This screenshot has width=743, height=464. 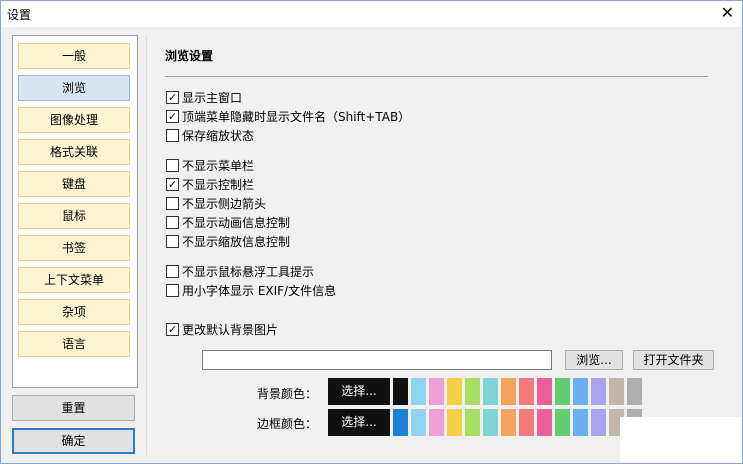 I want to click on option-show-main-window: ✓ 显示主窗口, so click(x=204, y=97).